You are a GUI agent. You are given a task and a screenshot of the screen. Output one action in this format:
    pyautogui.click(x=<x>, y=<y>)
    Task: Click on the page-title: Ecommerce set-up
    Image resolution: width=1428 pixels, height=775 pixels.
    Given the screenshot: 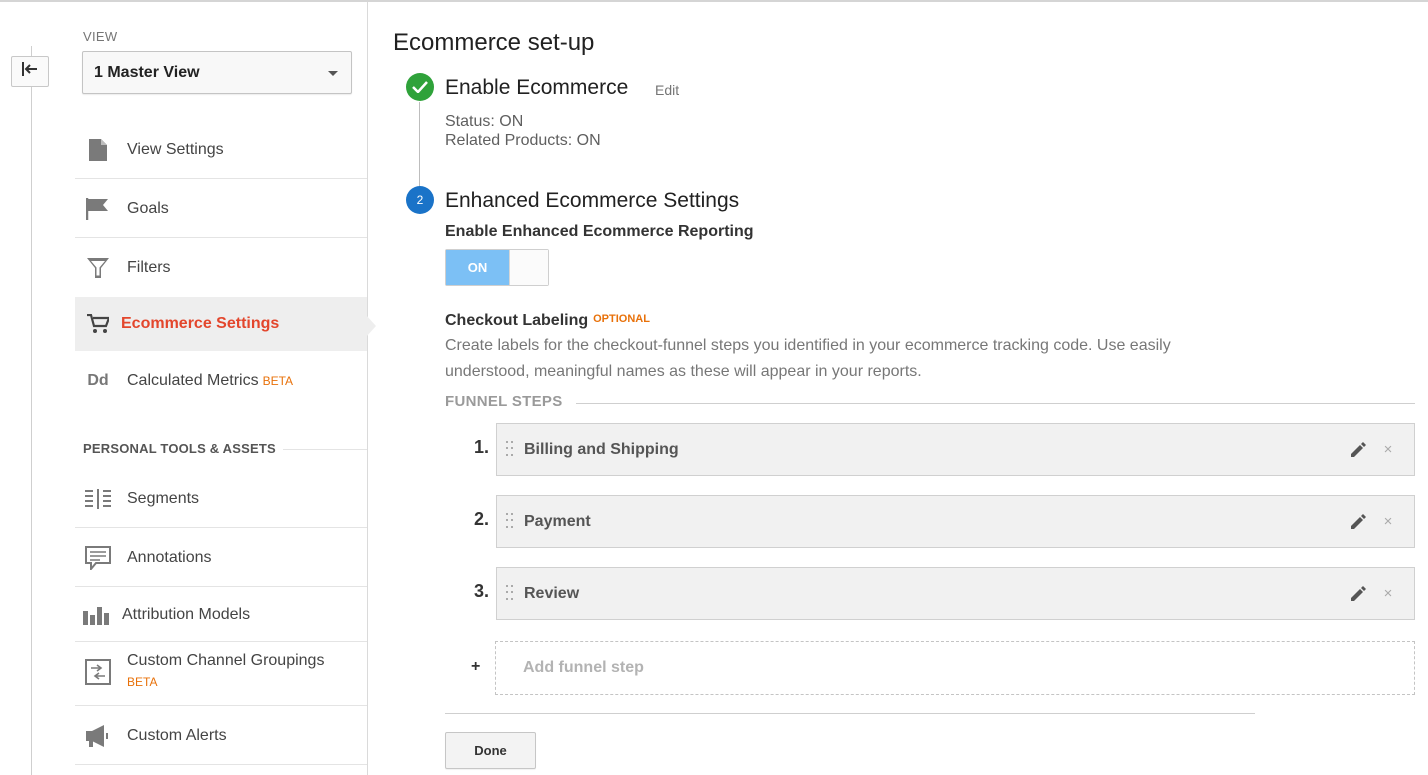 What is the action you would take?
    pyautogui.click(x=494, y=42)
    